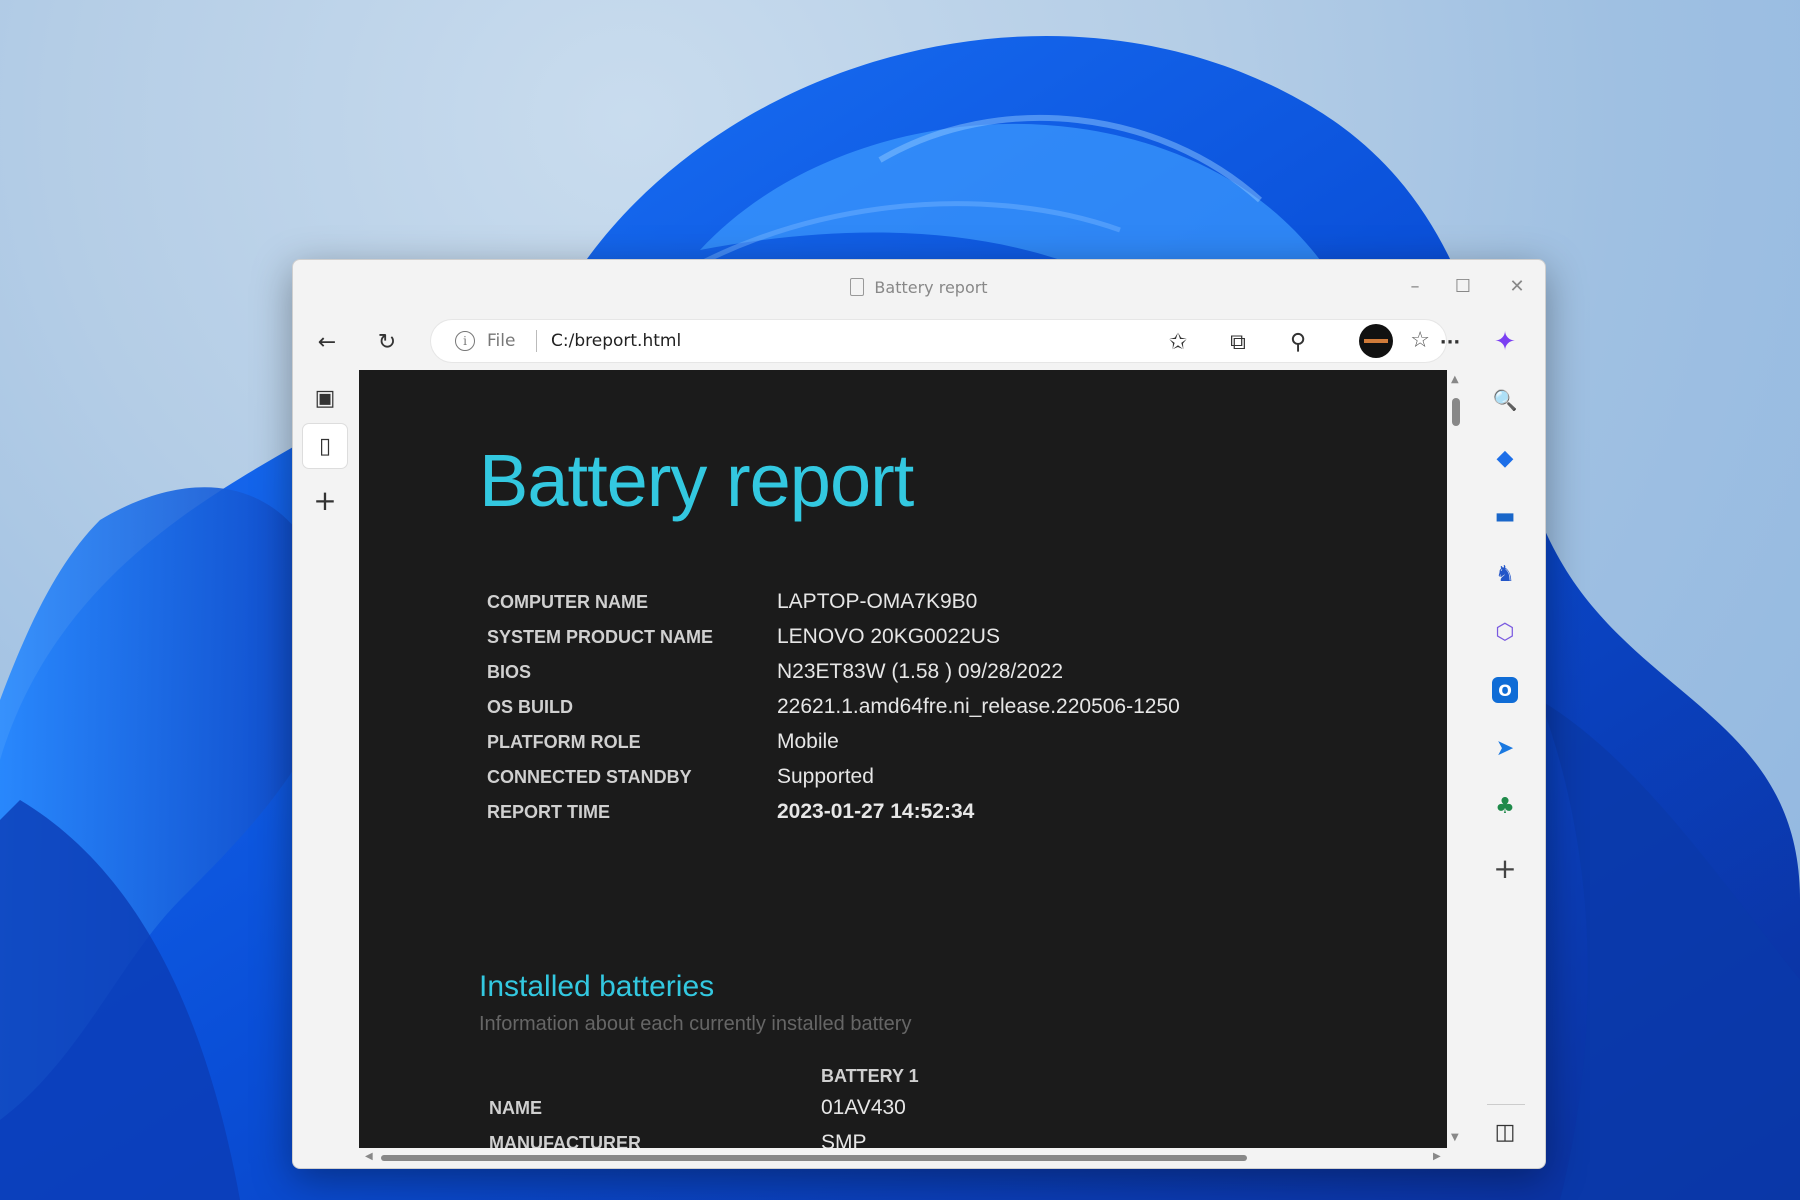  I want to click on games-icon: ♞, so click(1505, 574).